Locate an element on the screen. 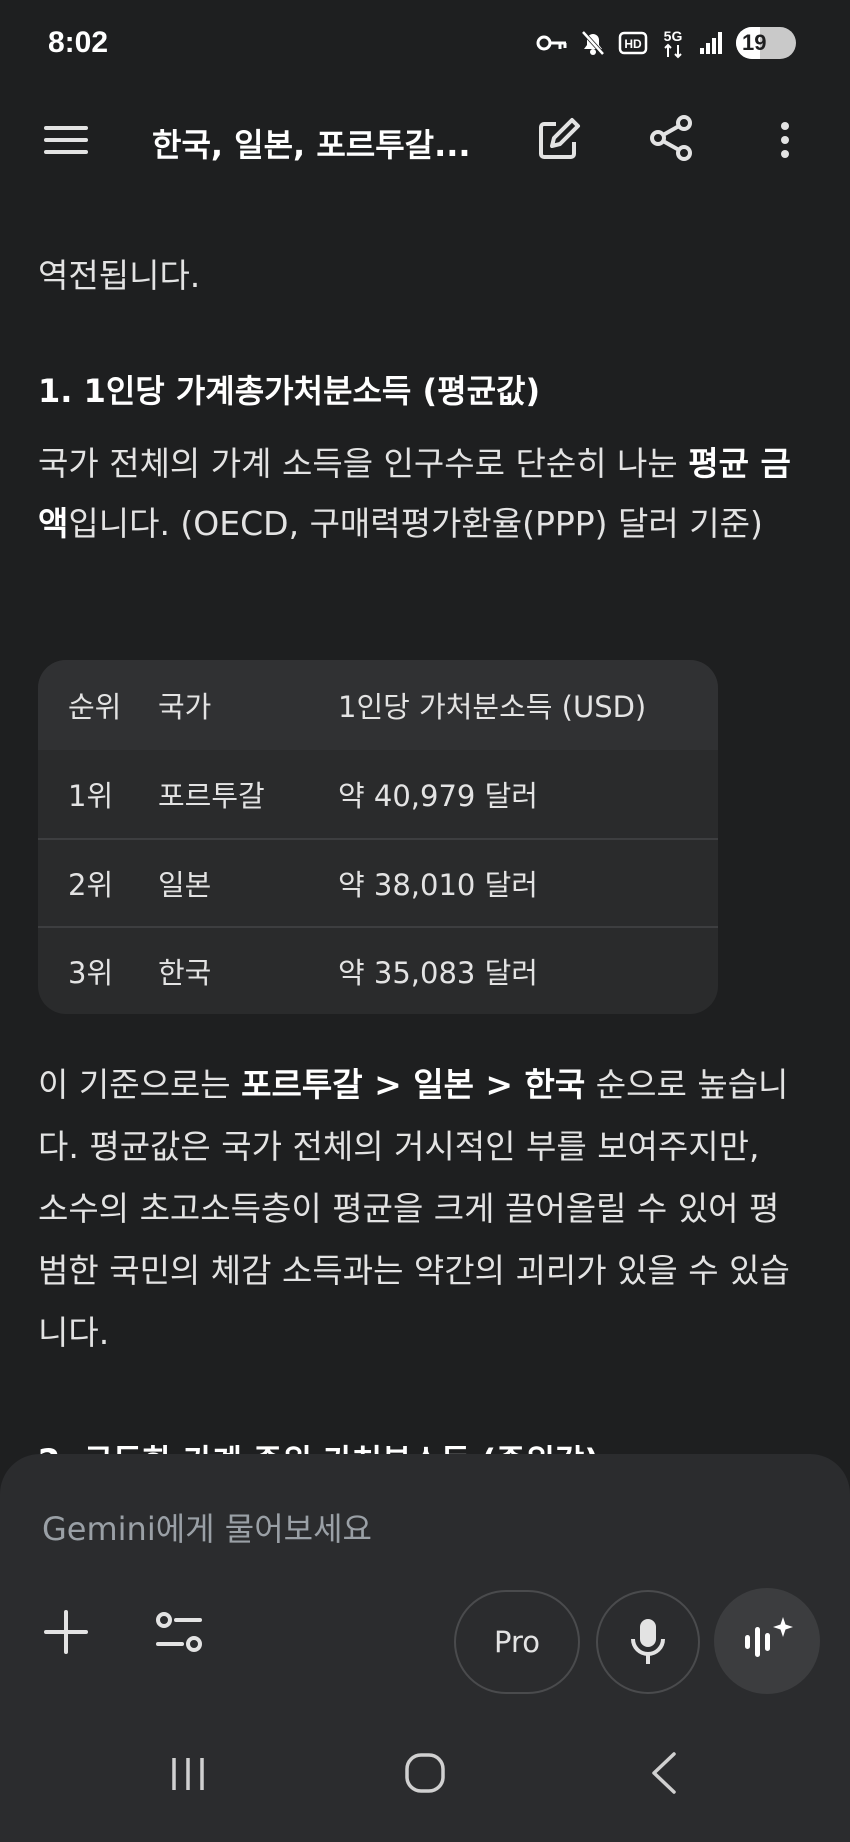  home-icon is located at coordinates (425, 1773).